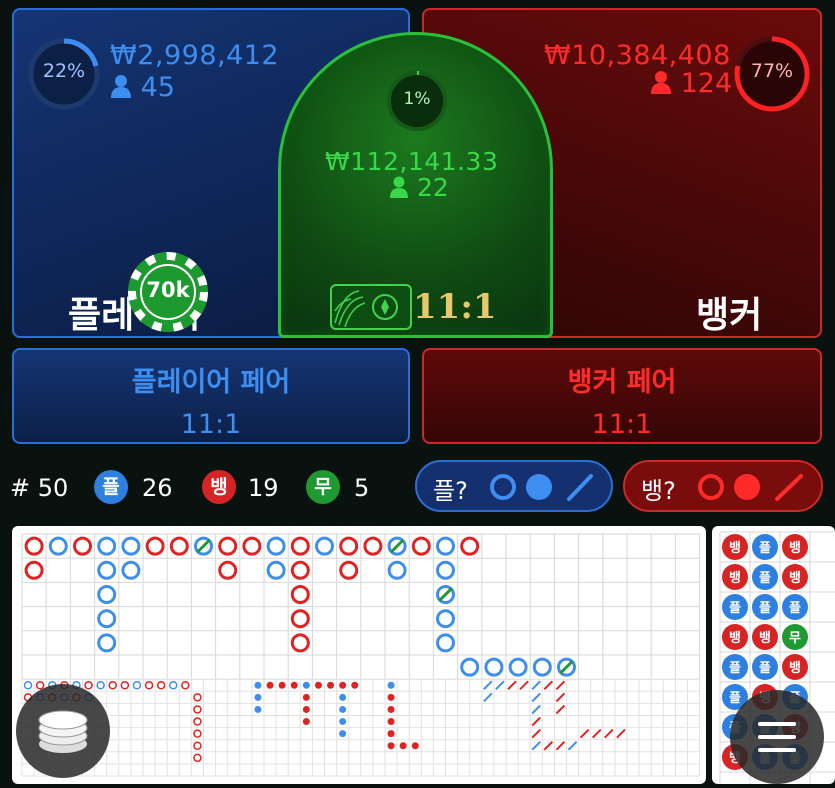 Image resolution: width=835 pixels, height=788 pixels. I want to click on tie-badge: 무, so click(323, 487).